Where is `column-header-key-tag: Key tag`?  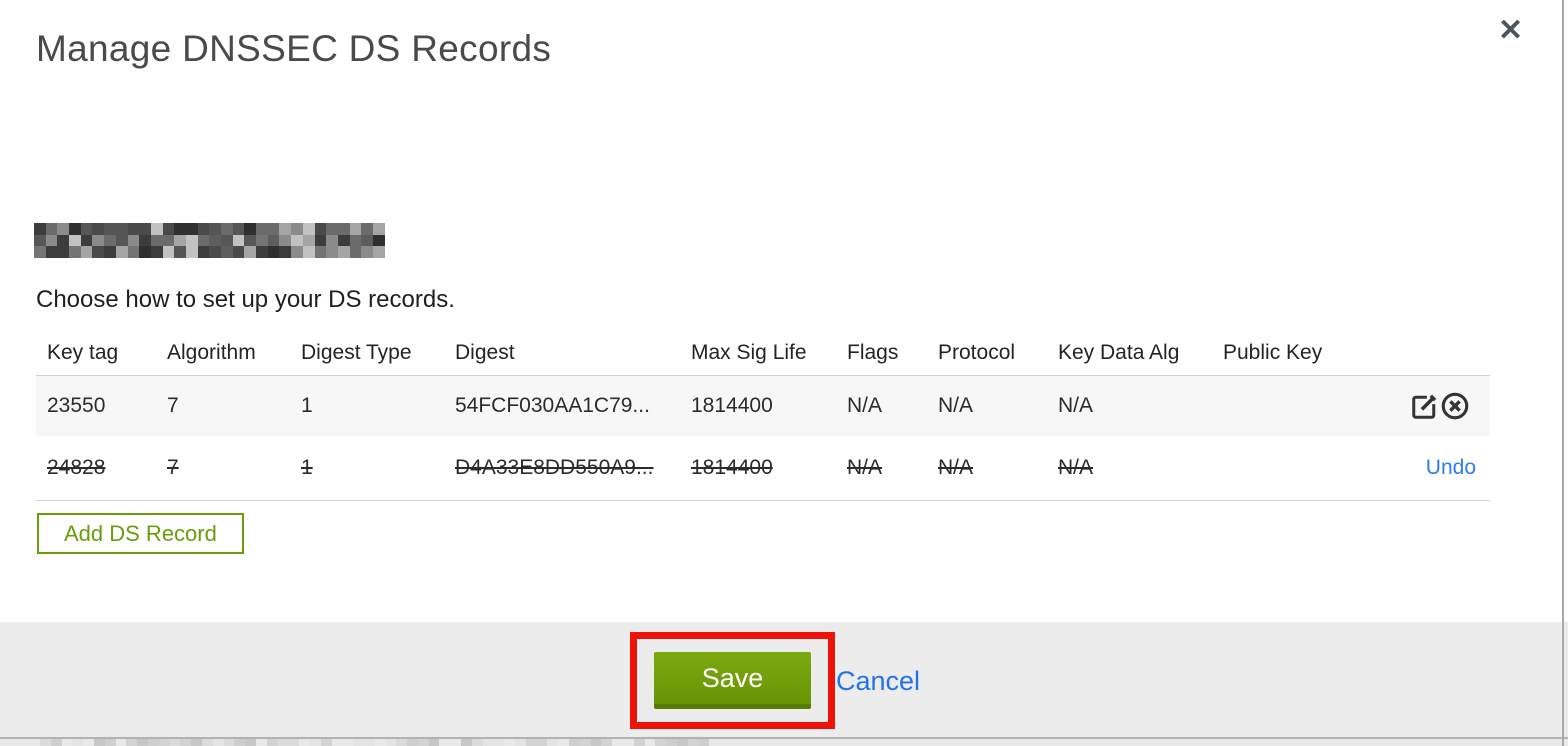
column-header-key-tag: Key tag is located at coordinates (96, 353).